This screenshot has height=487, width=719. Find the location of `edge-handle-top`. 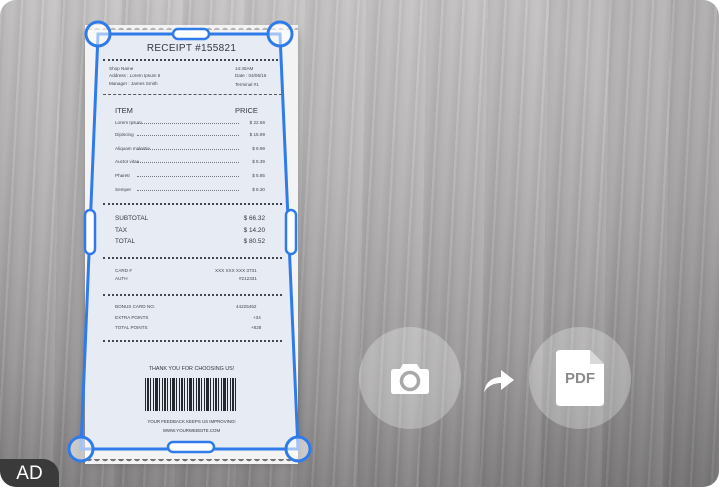

edge-handle-top is located at coordinates (191, 34).